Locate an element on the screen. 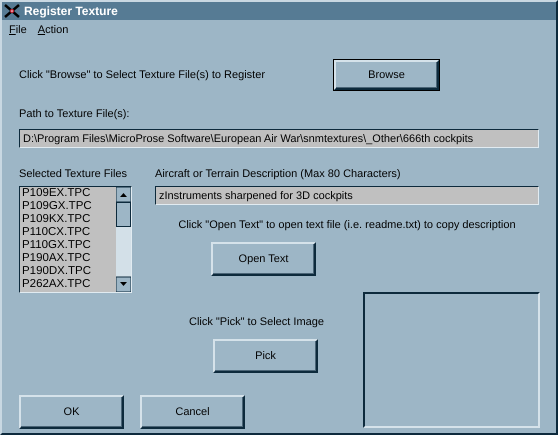 The width and height of the screenshot is (558, 435). list-item: P109GX.TPC is located at coordinates (69, 206).